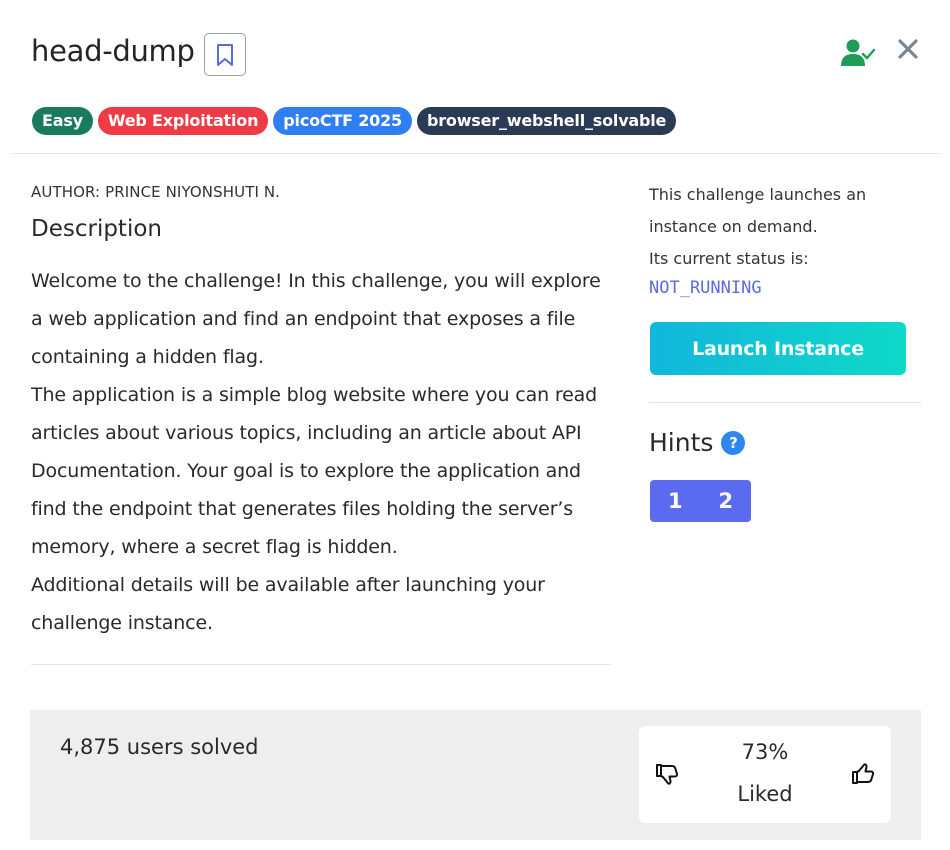 This screenshot has width=950, height=850. I want to click on bookmark-icon, so click(225, 54).